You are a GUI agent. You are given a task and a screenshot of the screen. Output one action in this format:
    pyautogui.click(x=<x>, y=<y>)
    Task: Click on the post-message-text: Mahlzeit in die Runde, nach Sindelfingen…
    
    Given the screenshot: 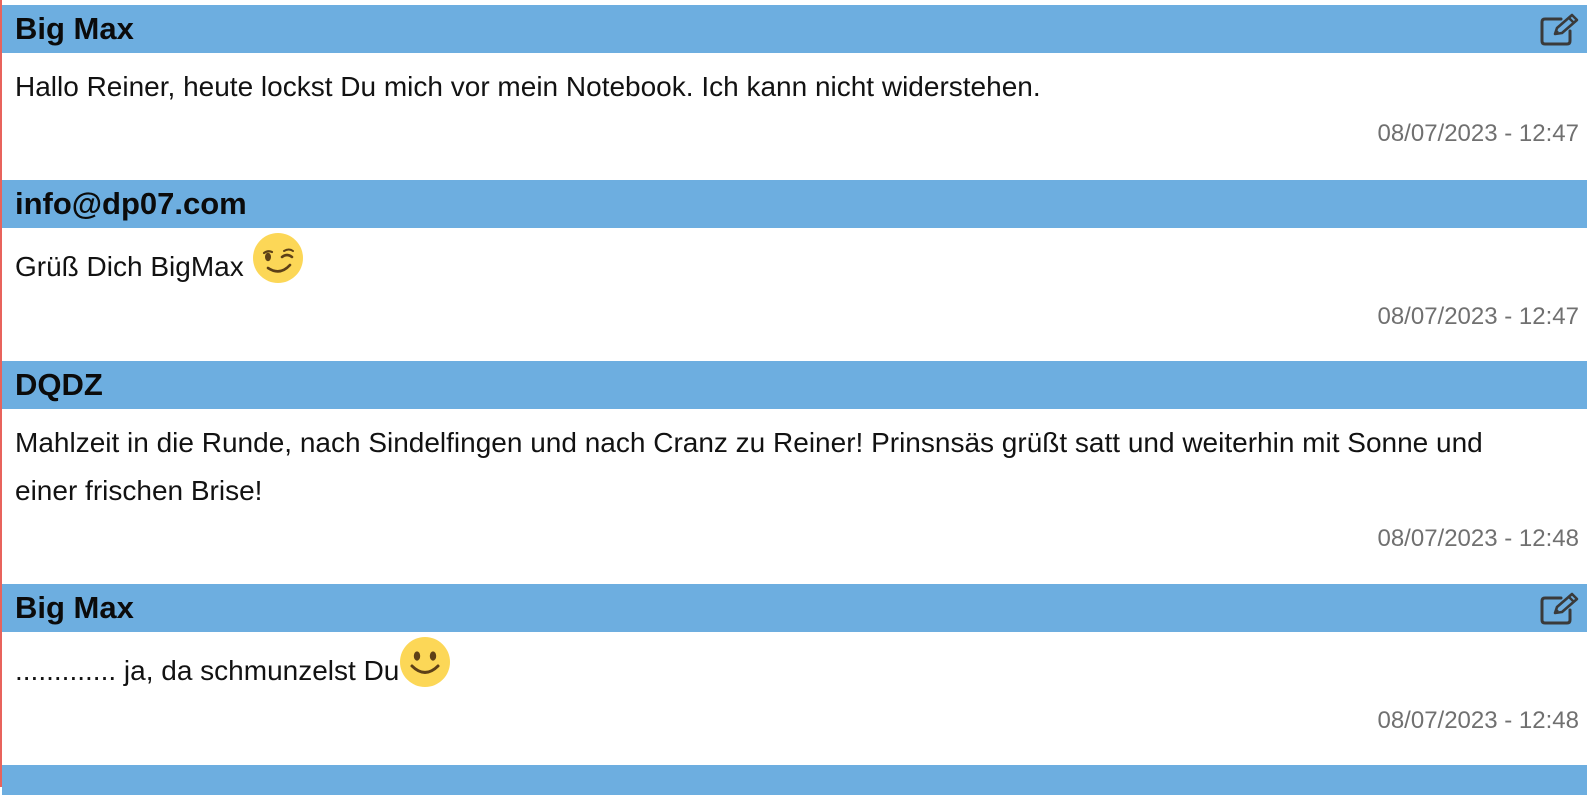 What is the action you would take?
    pyautogui.click(x=749, y=466)
    